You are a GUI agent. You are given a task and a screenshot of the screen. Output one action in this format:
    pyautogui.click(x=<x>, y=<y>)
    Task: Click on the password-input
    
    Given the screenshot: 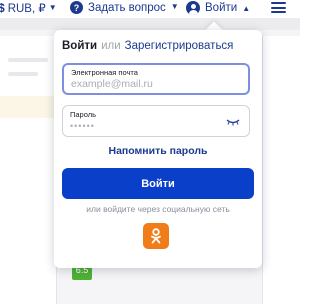 What is the action you would take?
    pyautogui.click(x=145, y=126)
    